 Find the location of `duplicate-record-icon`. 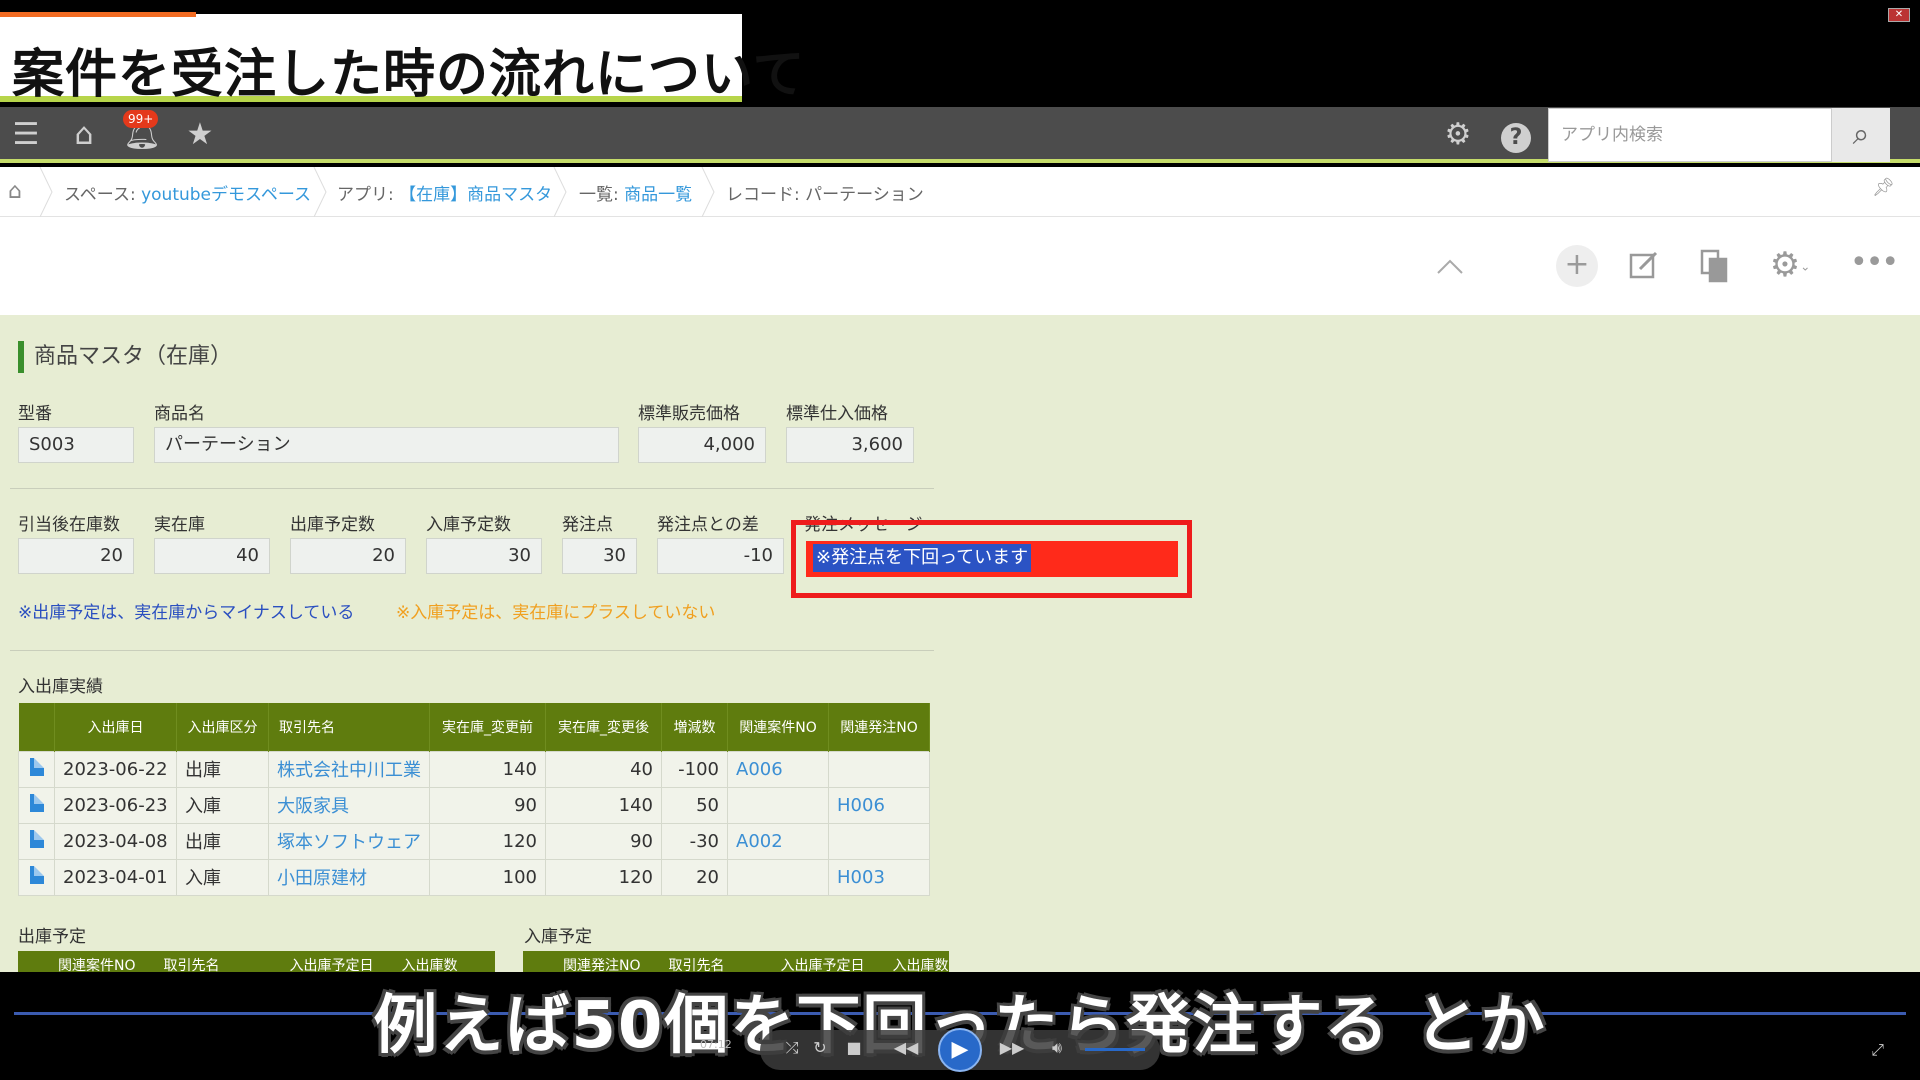

duplicate-record-icon is located at coordinates (1714, 265).